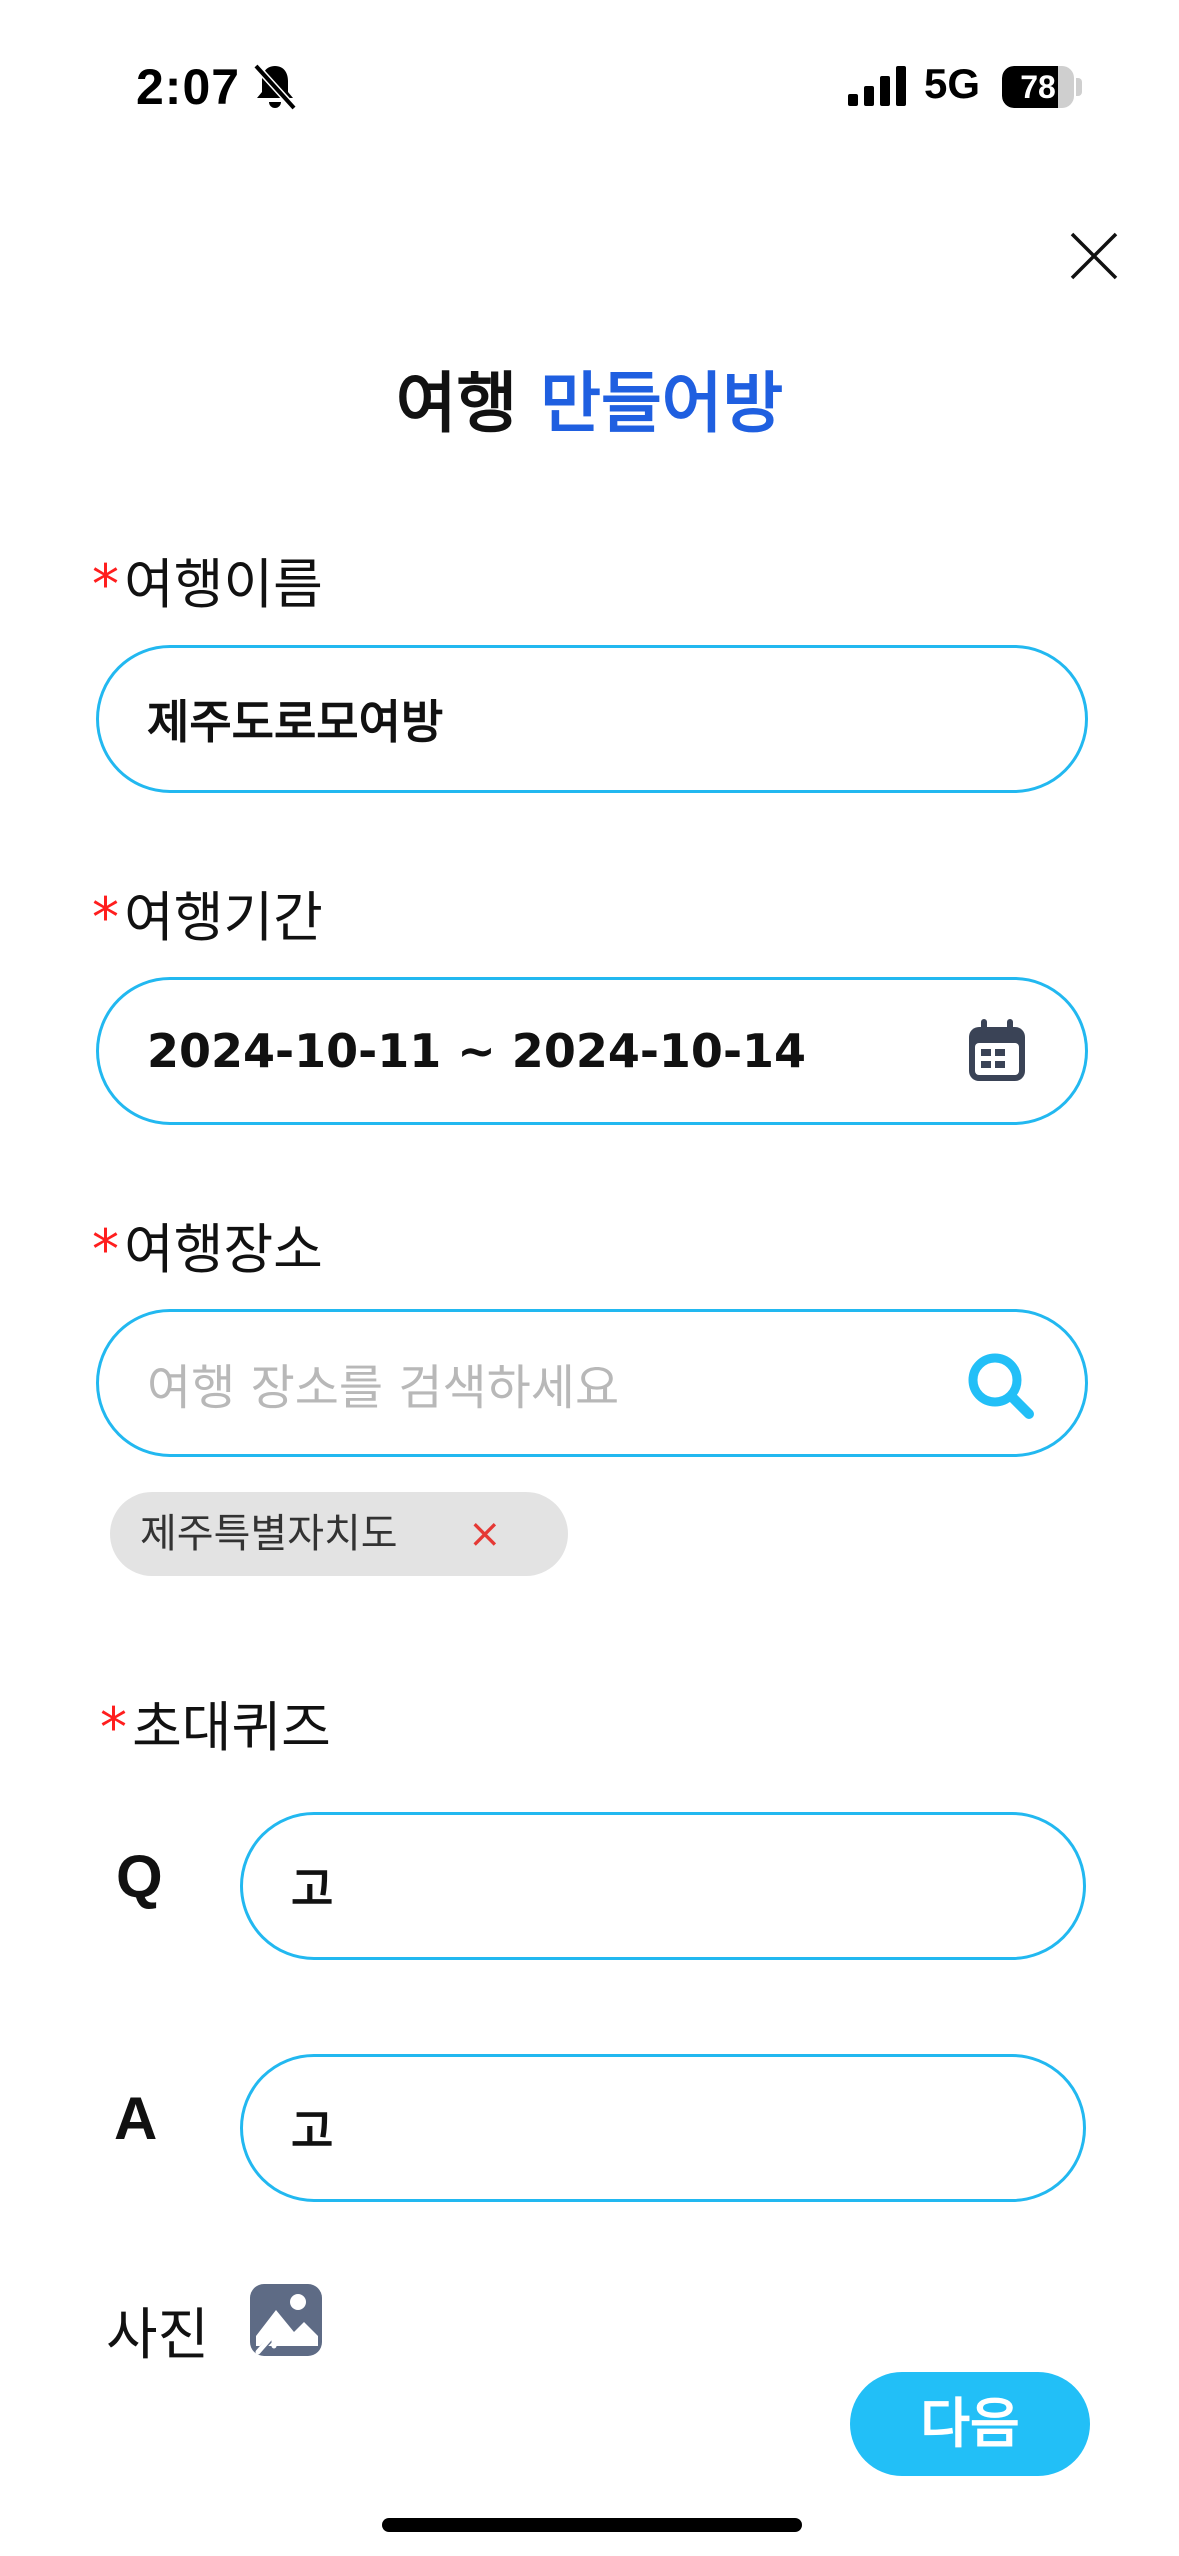 The height and width of the screenshot is (2556, 1179). Describe the element at coordinates (286, 2320) in the screenshot. I see `add-photo-icon` at that location.